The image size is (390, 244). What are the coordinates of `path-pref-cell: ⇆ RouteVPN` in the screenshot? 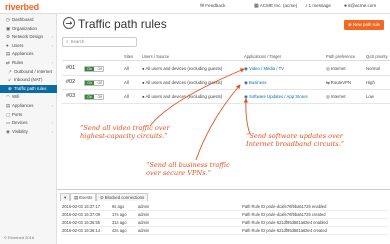 It's located at (339, 82).